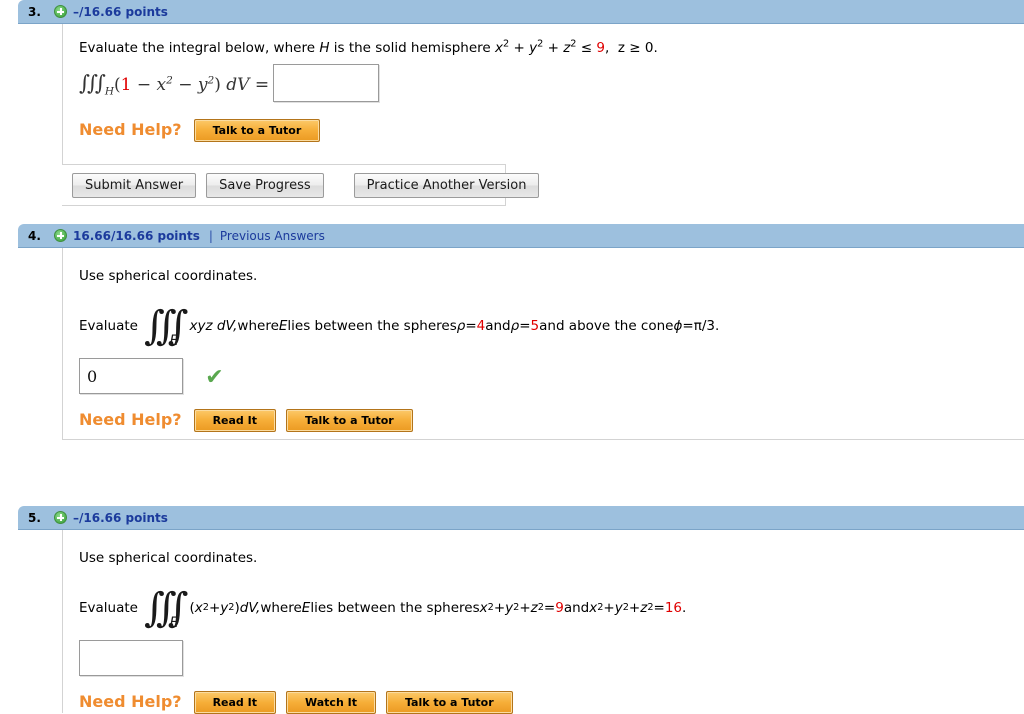 The height and width of the screenshot is (714, 1024). What do you see at coordinates (185, 84) in the screenshot?
I see `formula-minus-2: −` at bounding box center [185, 84].